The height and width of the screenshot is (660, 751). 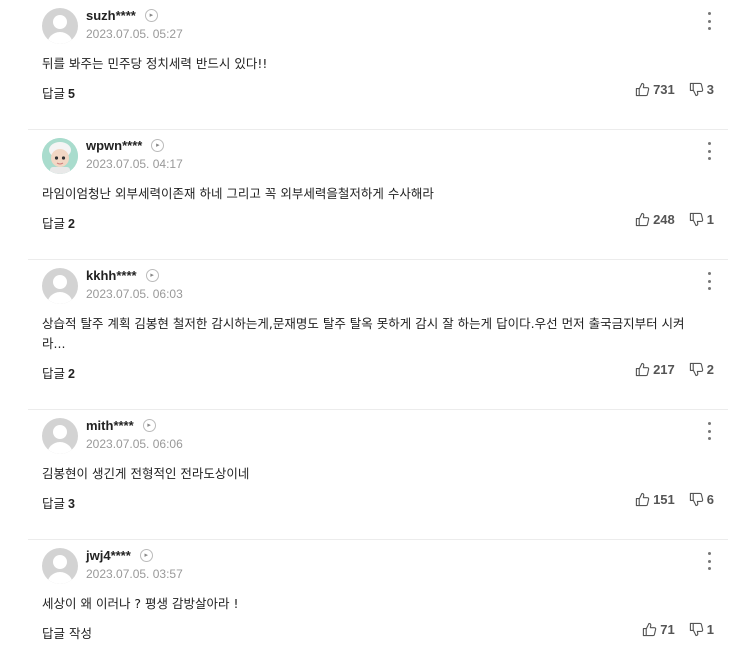 I want to click on like-count: 151, so click(x=664, y=499).